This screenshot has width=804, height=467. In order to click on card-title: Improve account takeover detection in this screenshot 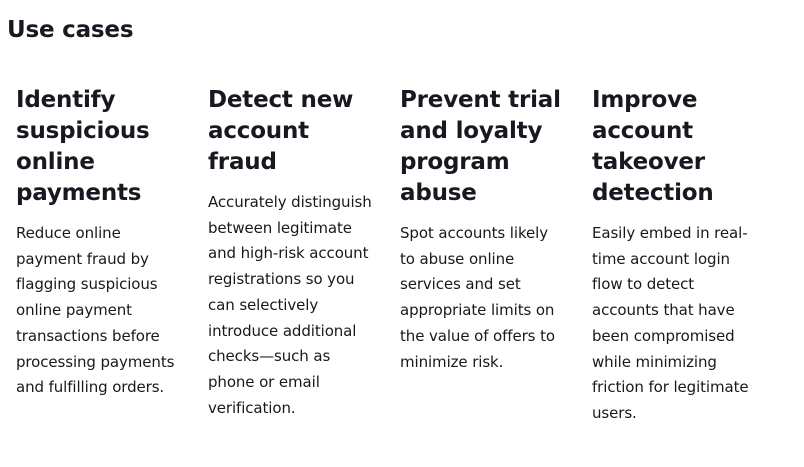, I will do `click(653, 146)`.